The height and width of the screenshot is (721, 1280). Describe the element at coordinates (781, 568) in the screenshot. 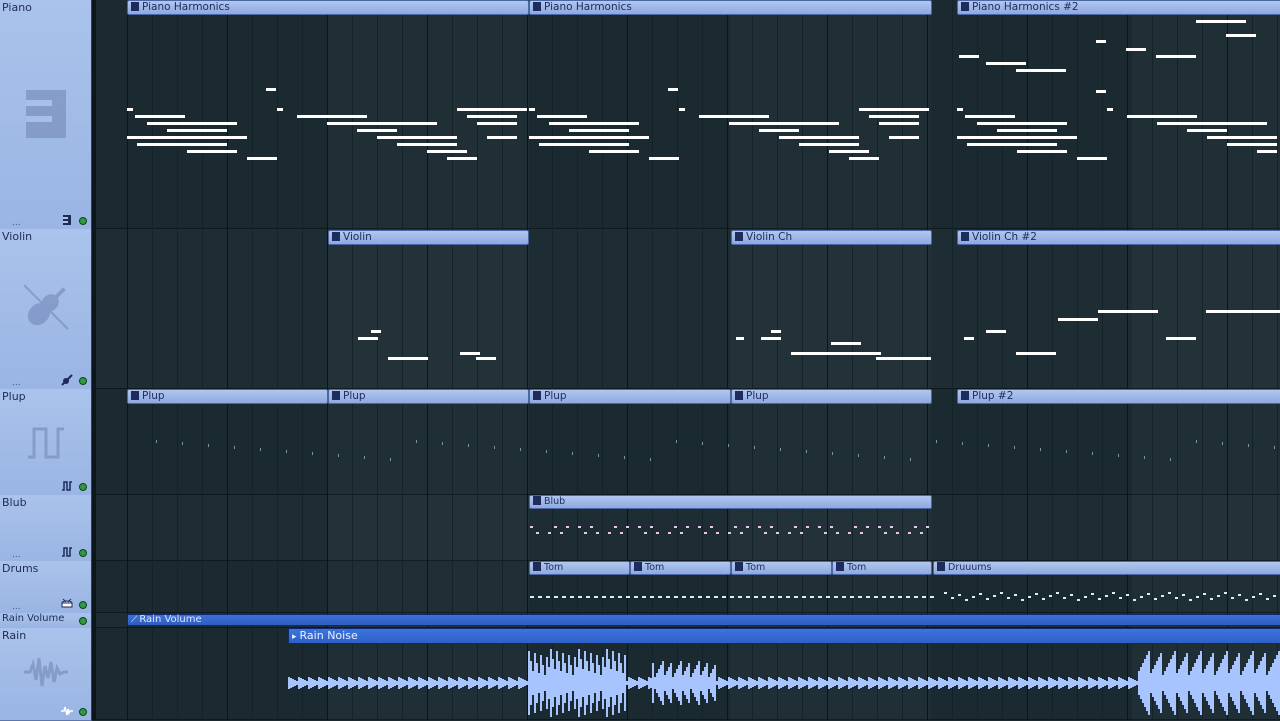

I see `clip-tom-3: Tom` at that location.